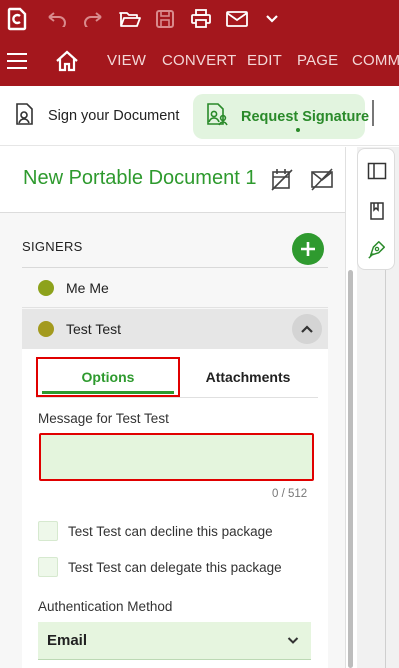 Image resolution: width=399 pixels, height=668 pixels. I want to click on plus-icon, so click(308, 249).